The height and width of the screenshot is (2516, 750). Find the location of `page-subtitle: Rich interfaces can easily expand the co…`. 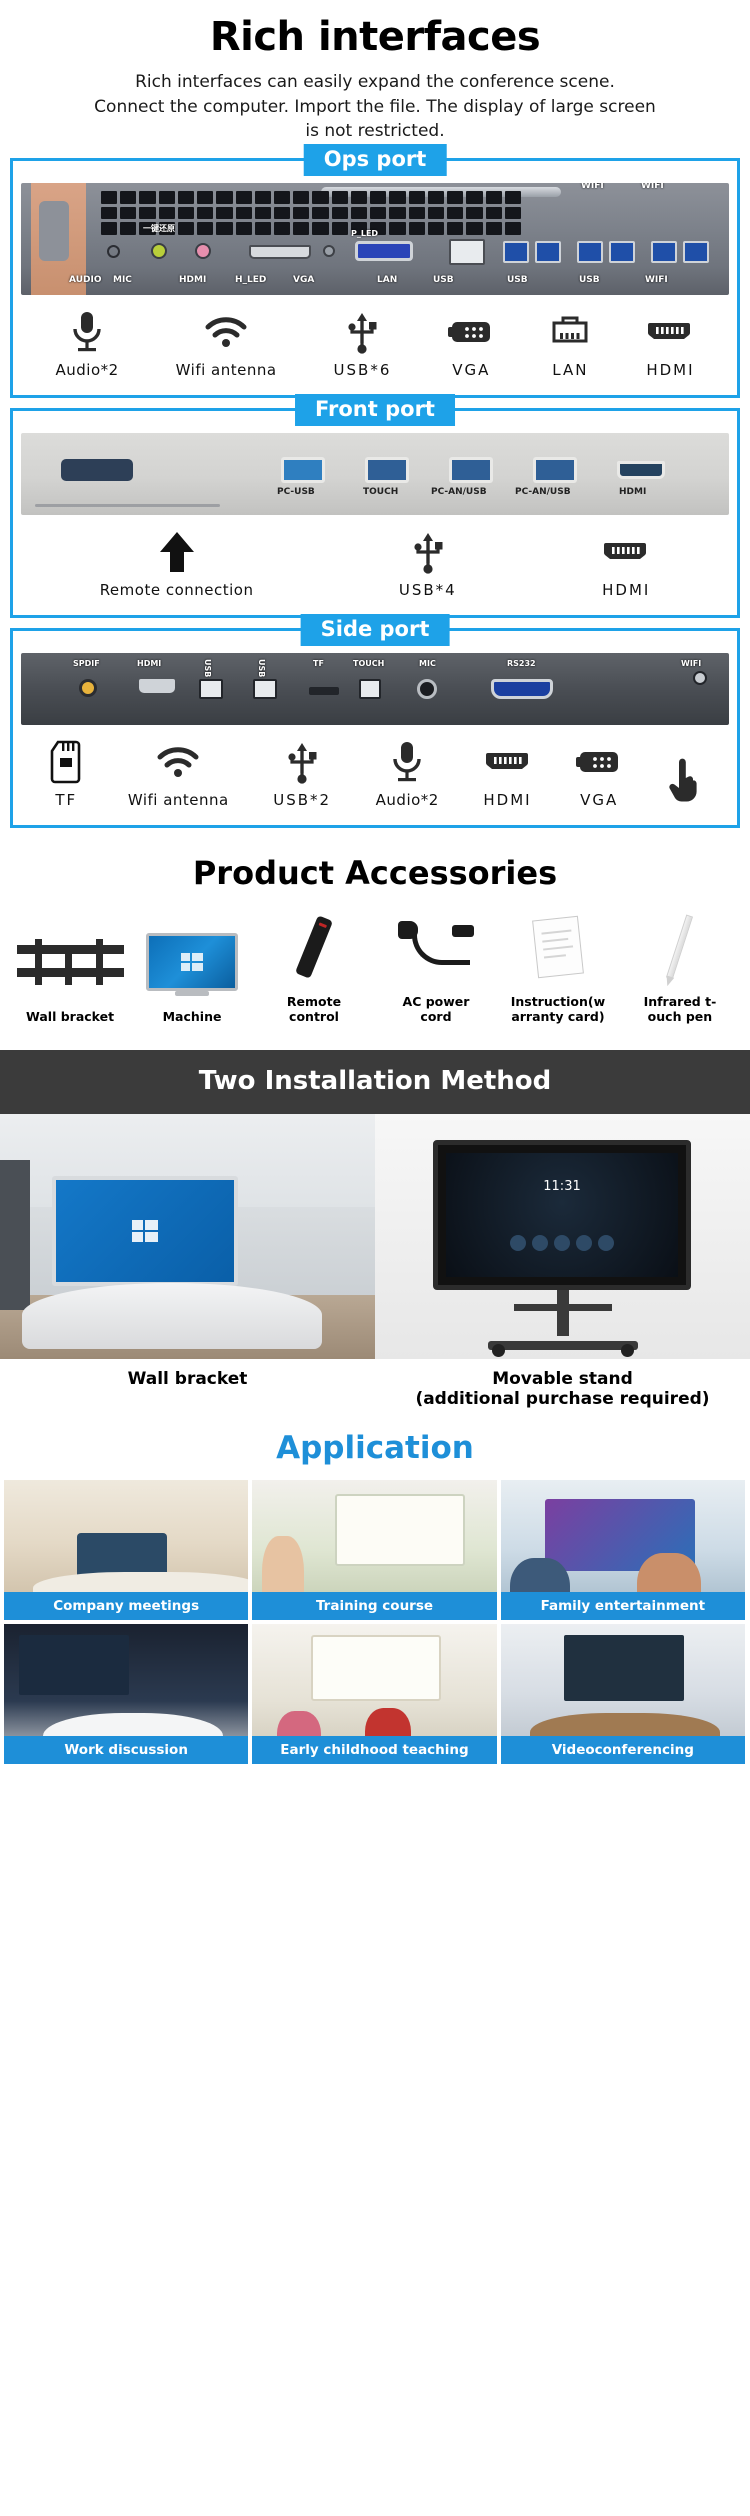

page-subtitle: Rich interfaces can easily expand the co… is located at coordinates (375, 107).